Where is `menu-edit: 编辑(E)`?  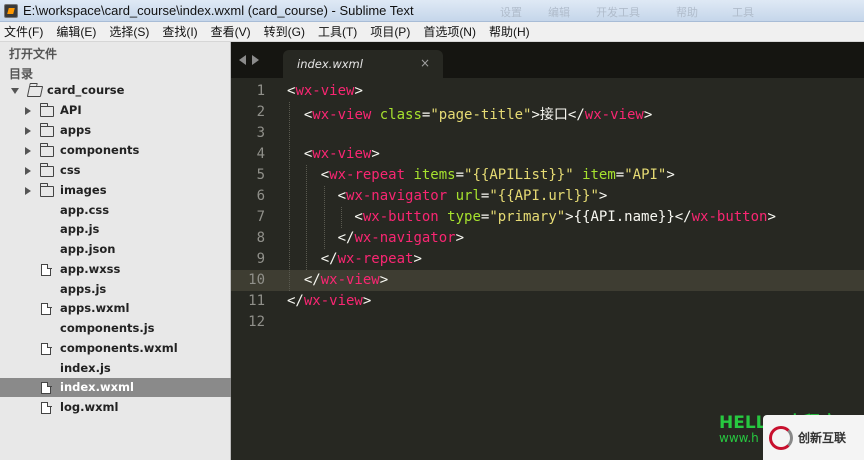
menu-edit: 编辑(E) is located at coordinates (76, 31).